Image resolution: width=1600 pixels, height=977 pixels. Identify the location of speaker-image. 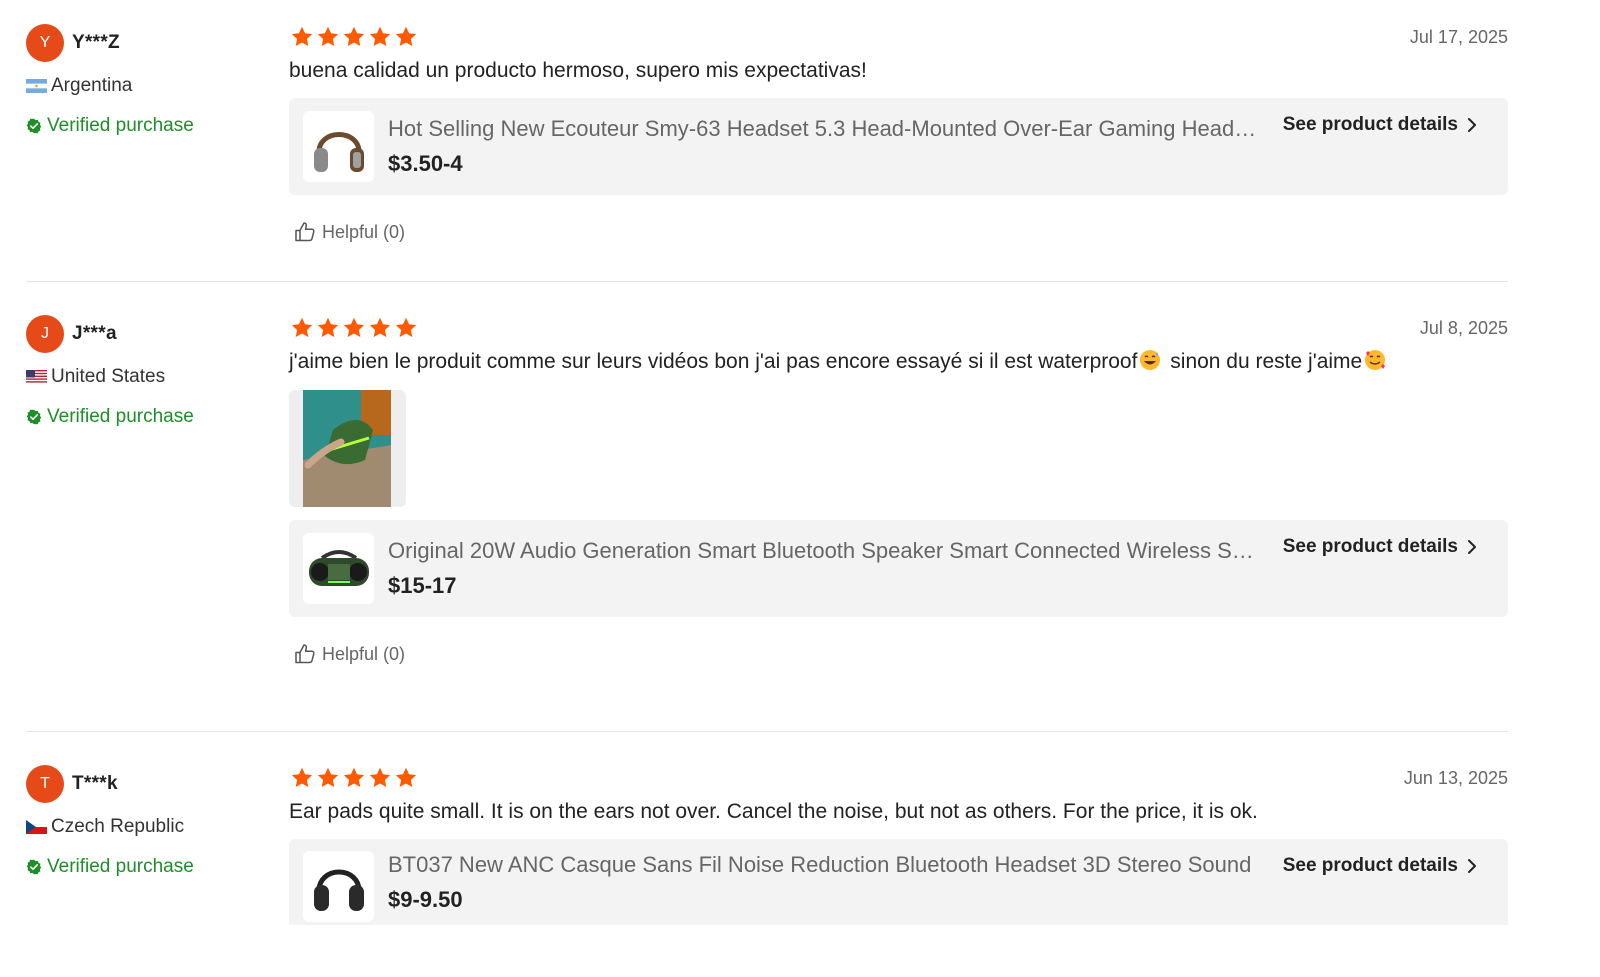
(338, 567).